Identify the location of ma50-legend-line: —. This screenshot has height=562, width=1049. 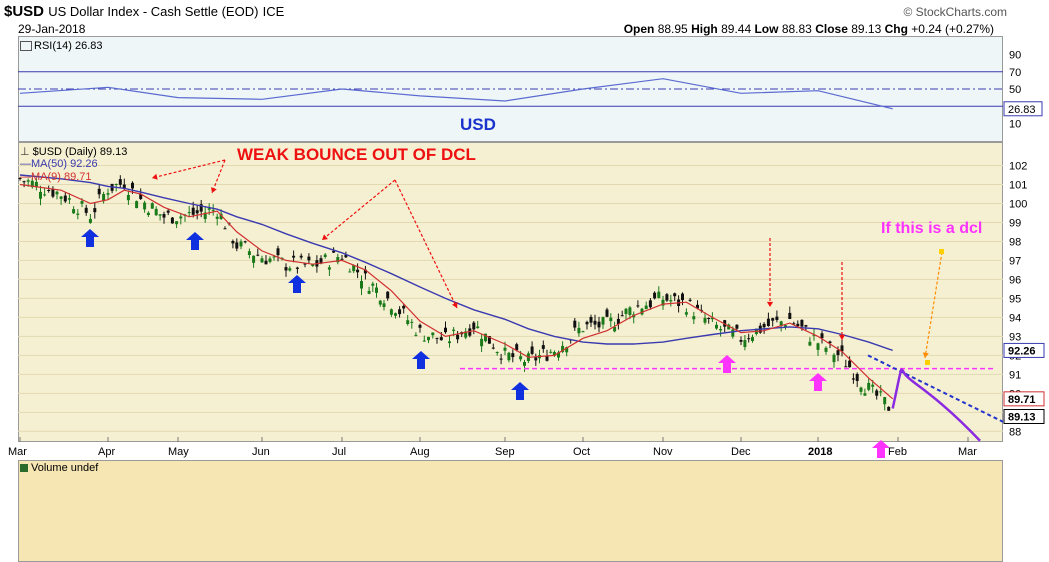
(25, 164).